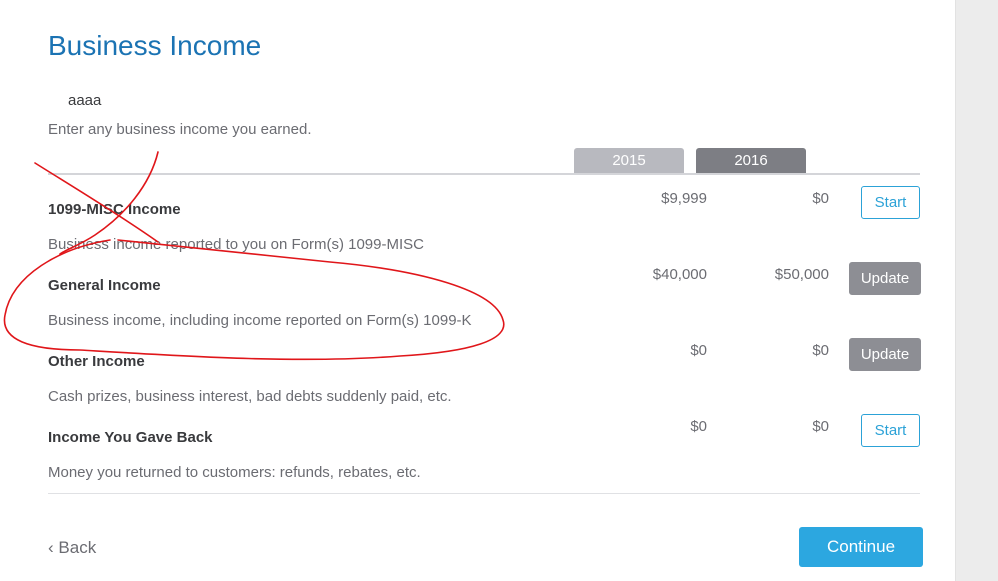  Describe the element at coordinates (684, 198) in the screenshot. I see `amount-2015: $9,999` at that location.